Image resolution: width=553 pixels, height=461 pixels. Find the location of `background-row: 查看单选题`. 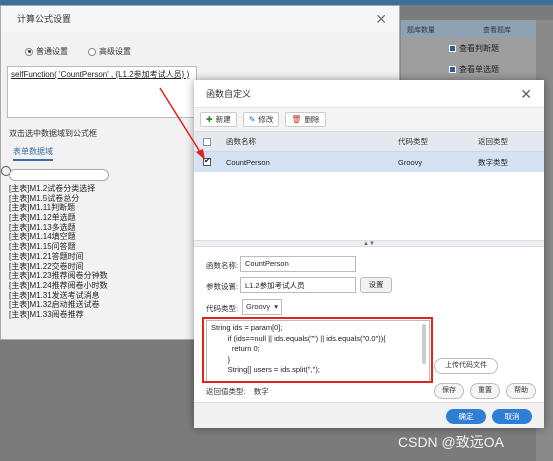

background-row: 查看单选题 is located at coordinates (474, 69).